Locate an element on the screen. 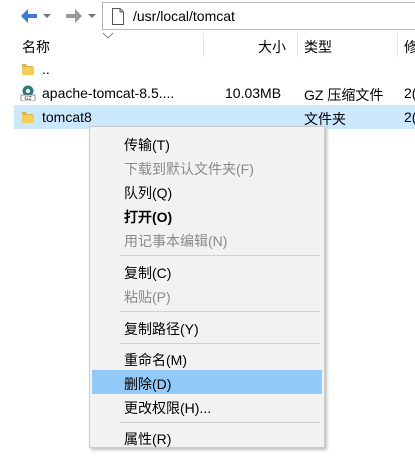  navigation-toolbar: /usr/local/tomcat is located at coordinates (207, 16).